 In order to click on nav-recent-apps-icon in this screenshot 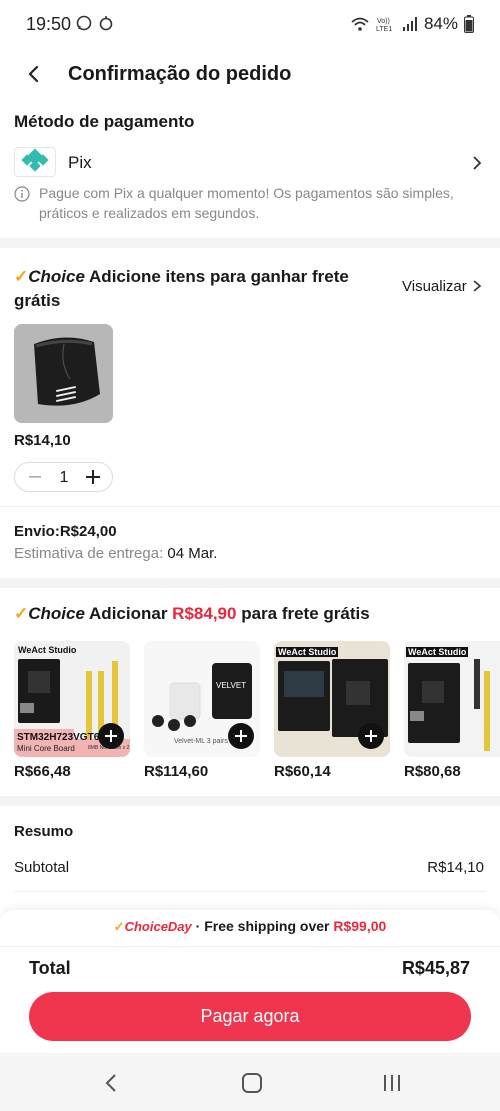, I will do `click(392, 1083)`.